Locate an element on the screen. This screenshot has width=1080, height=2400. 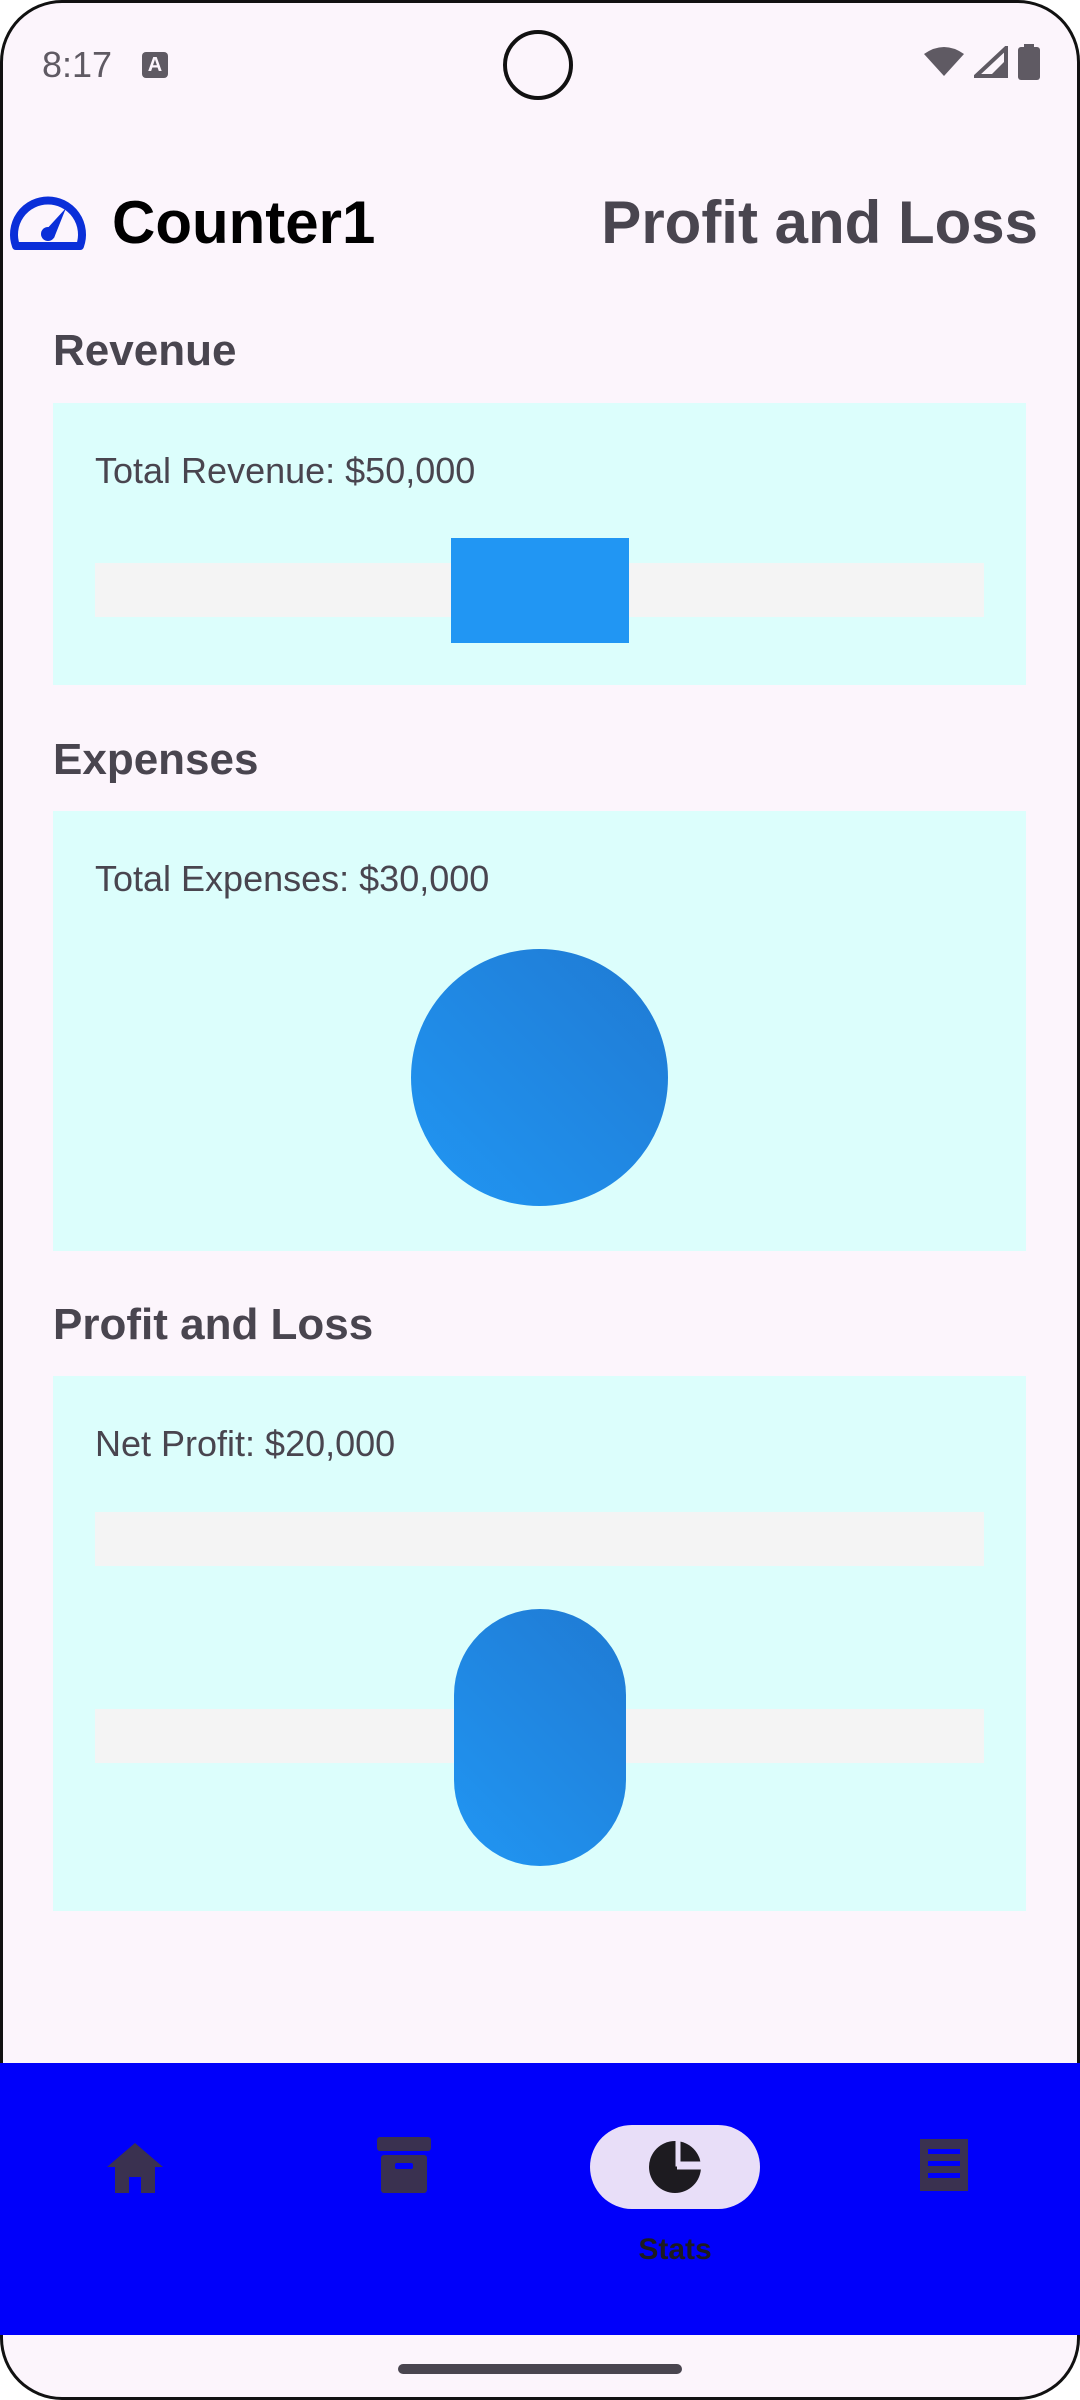
nav-item-home is located at coordinates (135, 2183).